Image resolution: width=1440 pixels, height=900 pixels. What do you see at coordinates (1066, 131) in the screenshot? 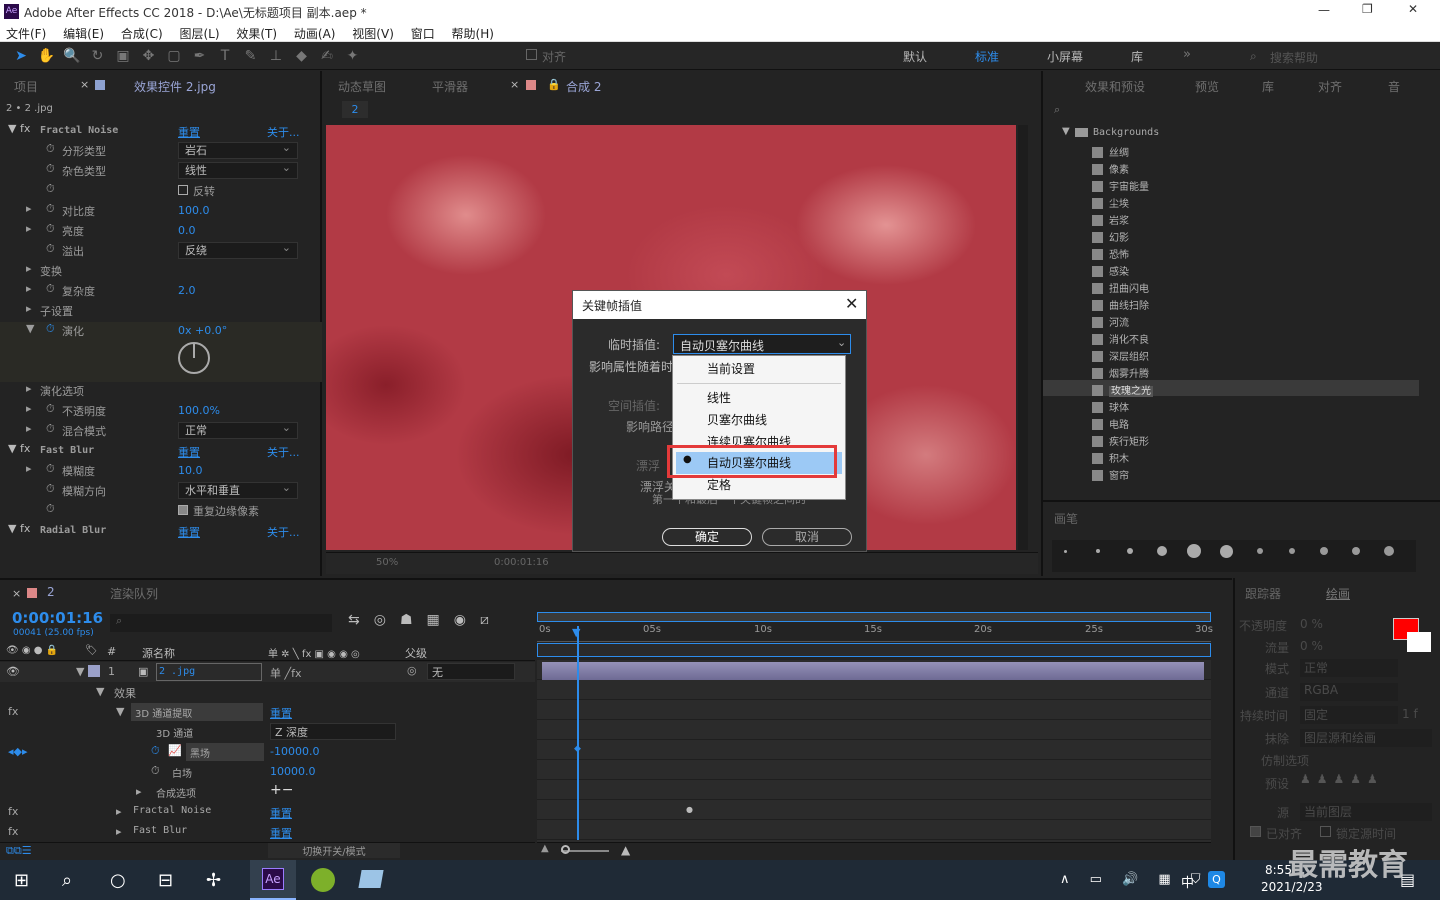
I see `folder-toggle-icon: ▼` at bounding box center [1066, 131].